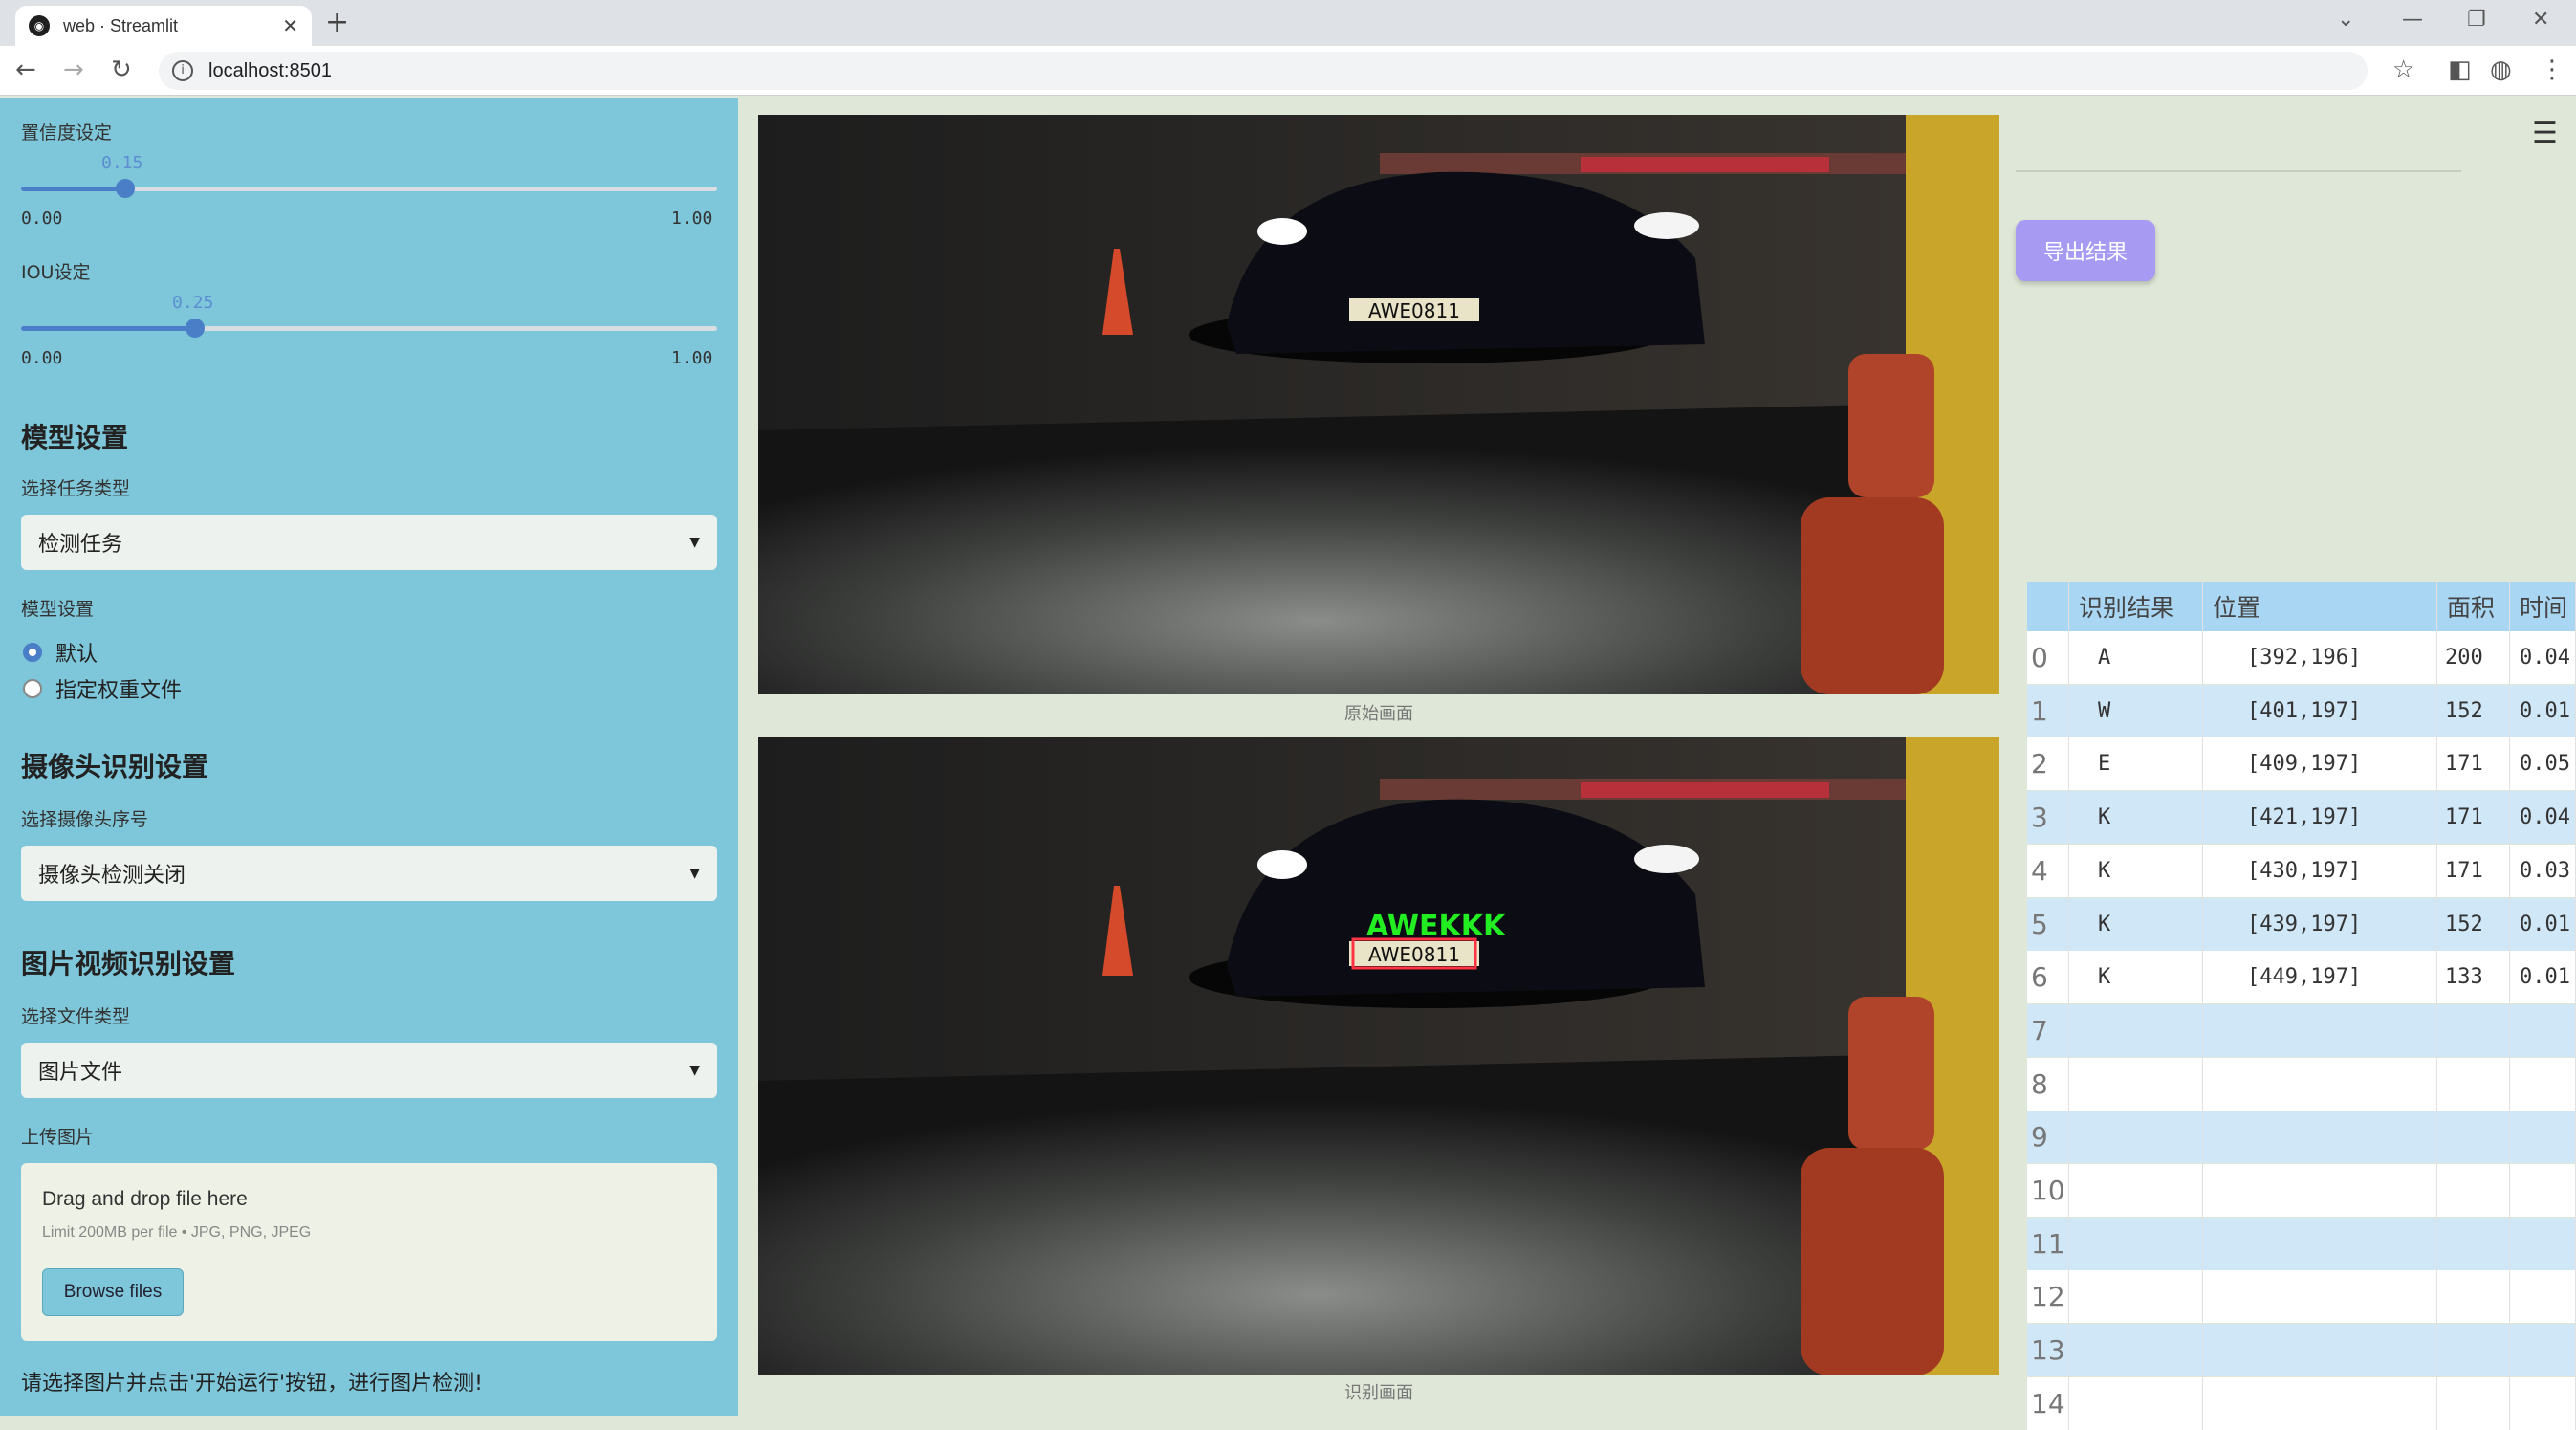 The image size is (2576, 1430). What do you see at coordinates (2501, 69) in the screenshot?
I see `profile-avatar-icon: ◍` at bounding box center [2501, 69].